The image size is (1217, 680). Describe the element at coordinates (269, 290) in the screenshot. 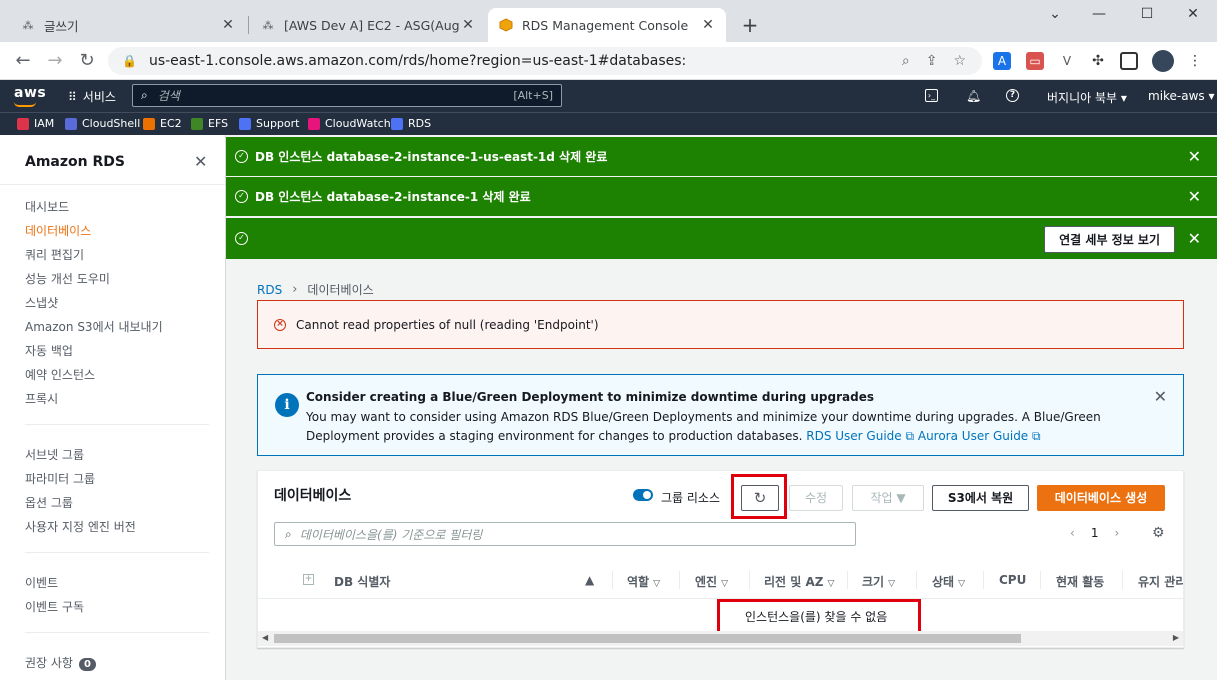

I see `breadcrumb-rds-link: RDS` at that location.